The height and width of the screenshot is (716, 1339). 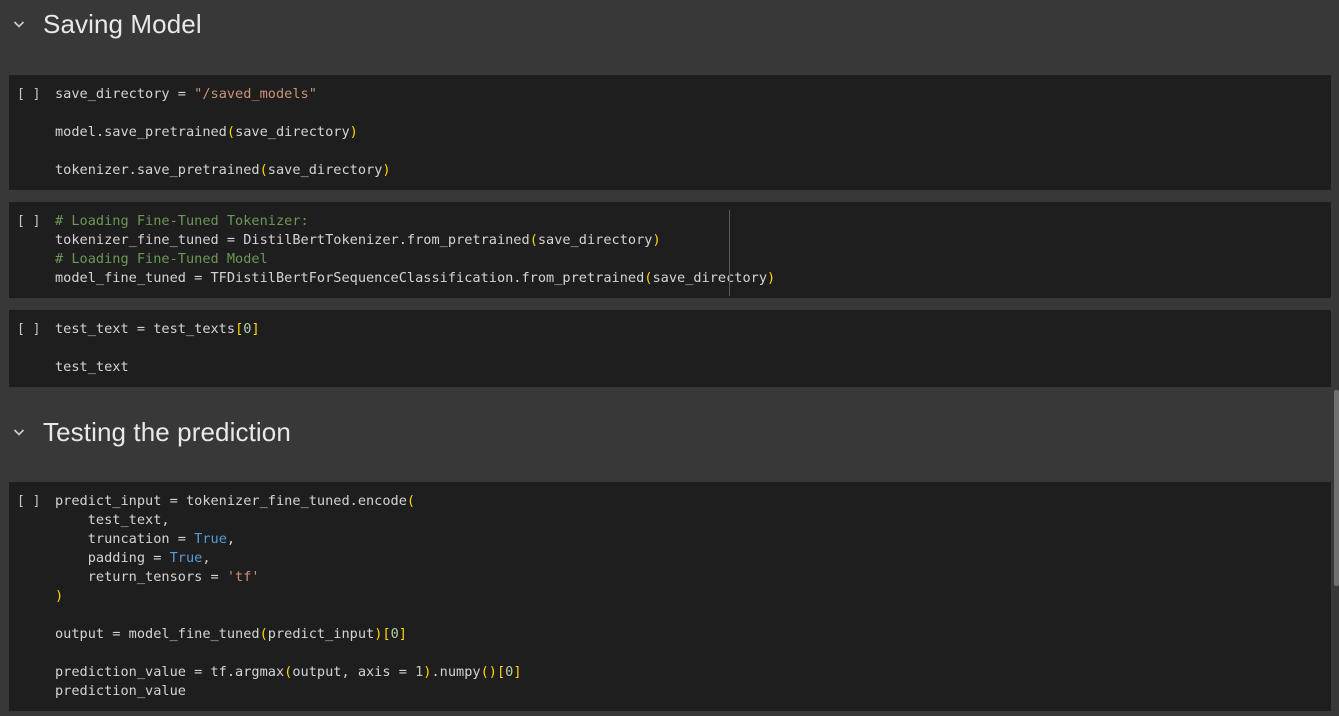 I want to click on code-line: test_text = test_texts[0], so click(x=157, y=329).